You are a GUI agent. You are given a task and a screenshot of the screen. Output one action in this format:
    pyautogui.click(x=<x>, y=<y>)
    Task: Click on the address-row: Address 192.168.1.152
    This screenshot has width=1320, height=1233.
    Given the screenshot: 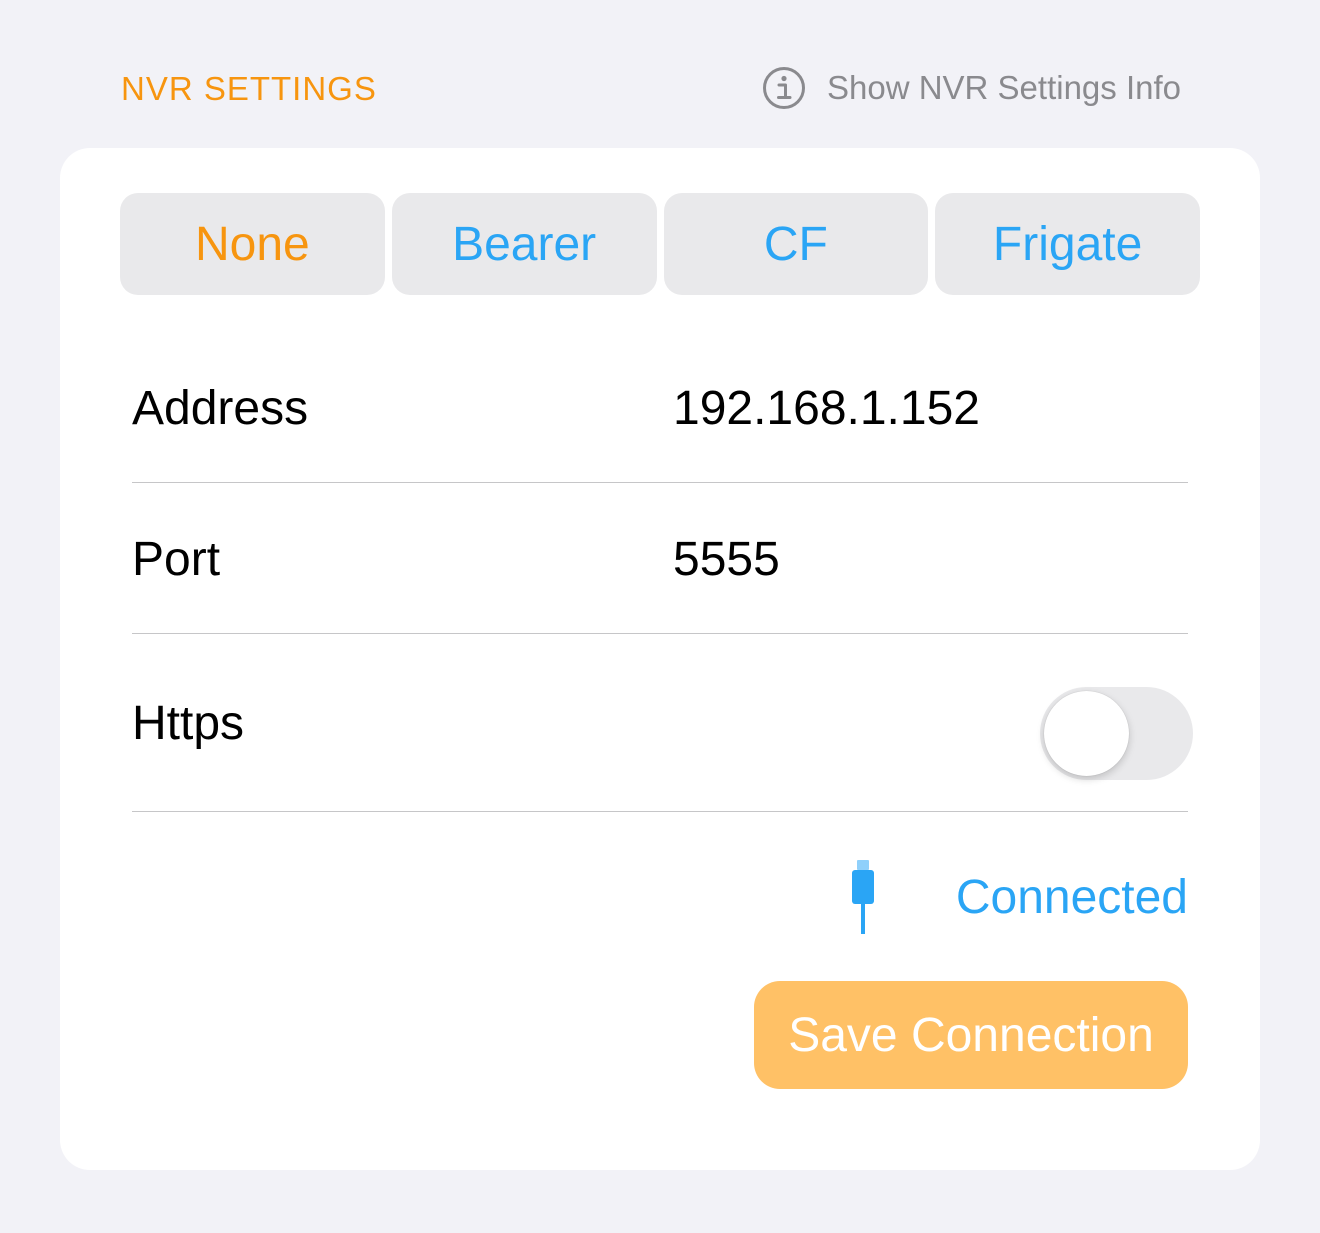 What is the action you would take?
    pyautogui.click(x=660, y=408)
    